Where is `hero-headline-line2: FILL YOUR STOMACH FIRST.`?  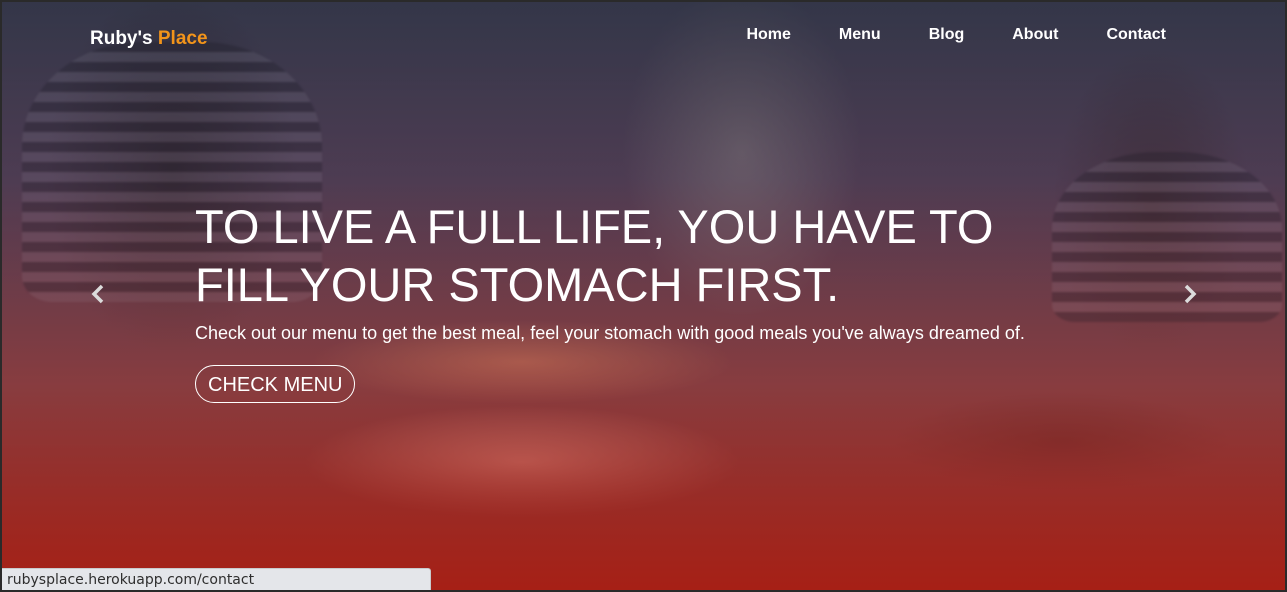 hero-headline-line2: FILL YOUR STOMACH FIRST. is located at coordinates (517, 284).